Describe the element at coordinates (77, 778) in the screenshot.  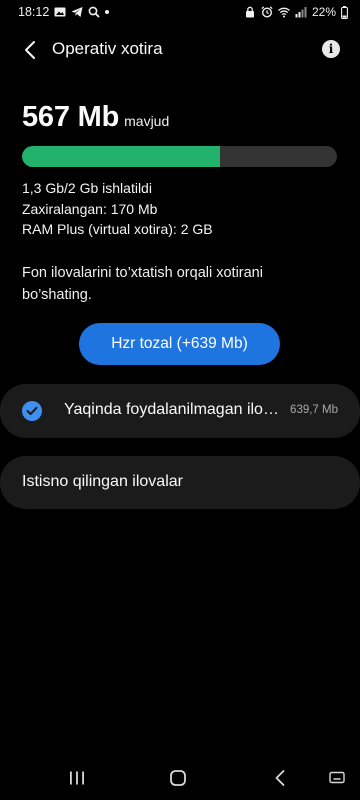
I see `recent-apps-icon` at that location.